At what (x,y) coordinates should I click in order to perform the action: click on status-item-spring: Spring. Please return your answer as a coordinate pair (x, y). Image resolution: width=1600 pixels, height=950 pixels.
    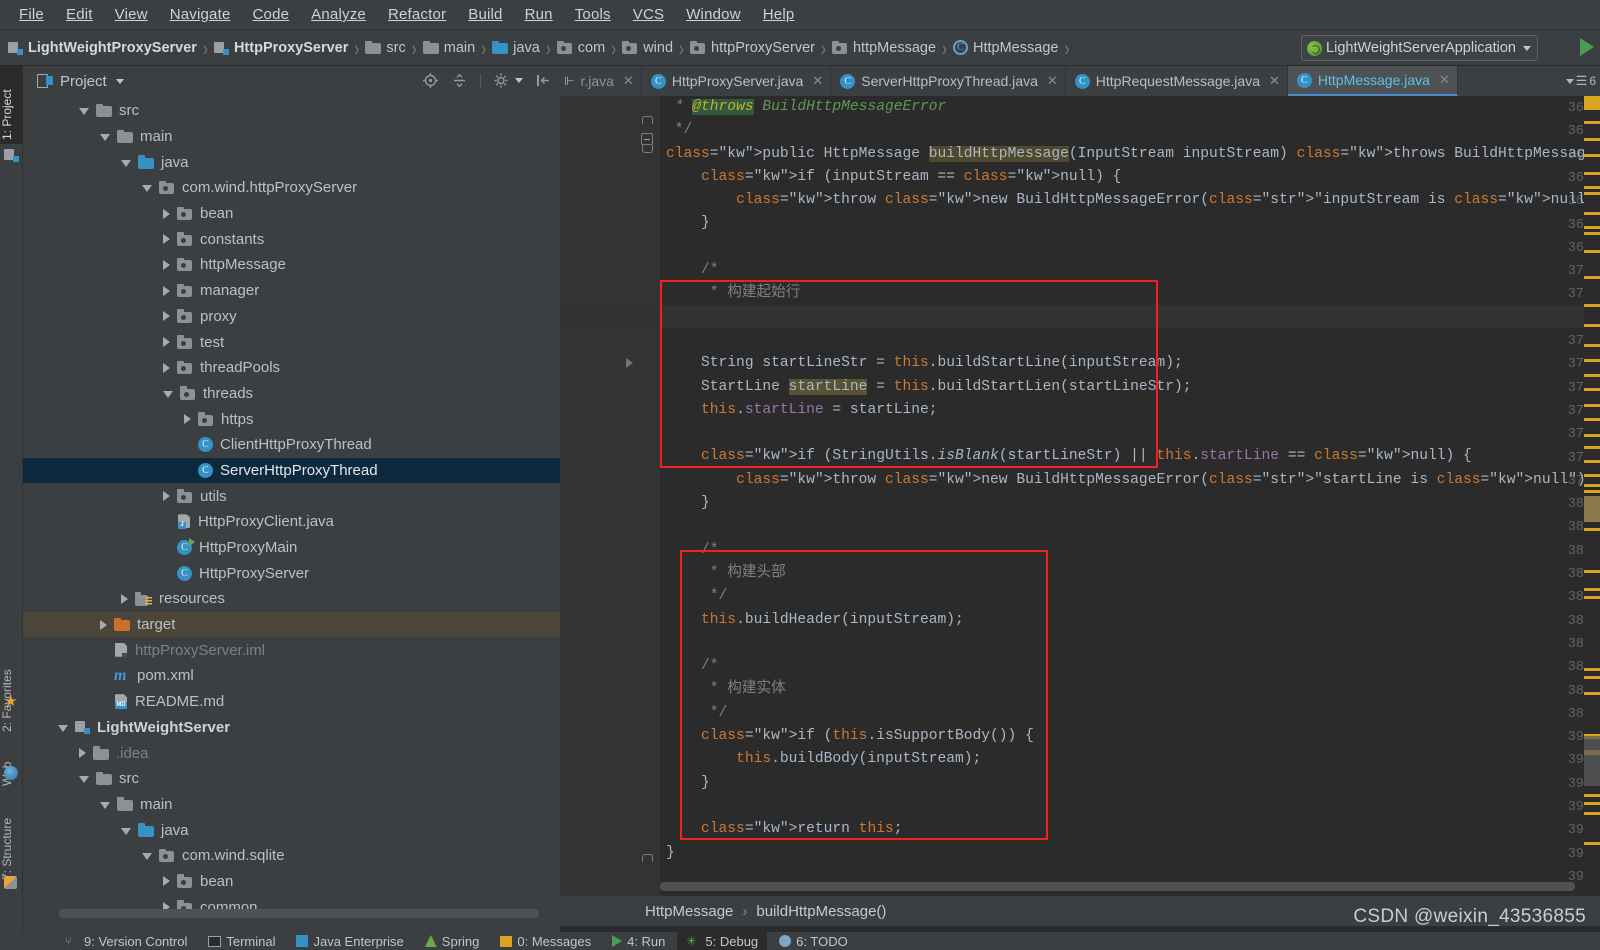
    Looking at the image, I should click on (452, 941).